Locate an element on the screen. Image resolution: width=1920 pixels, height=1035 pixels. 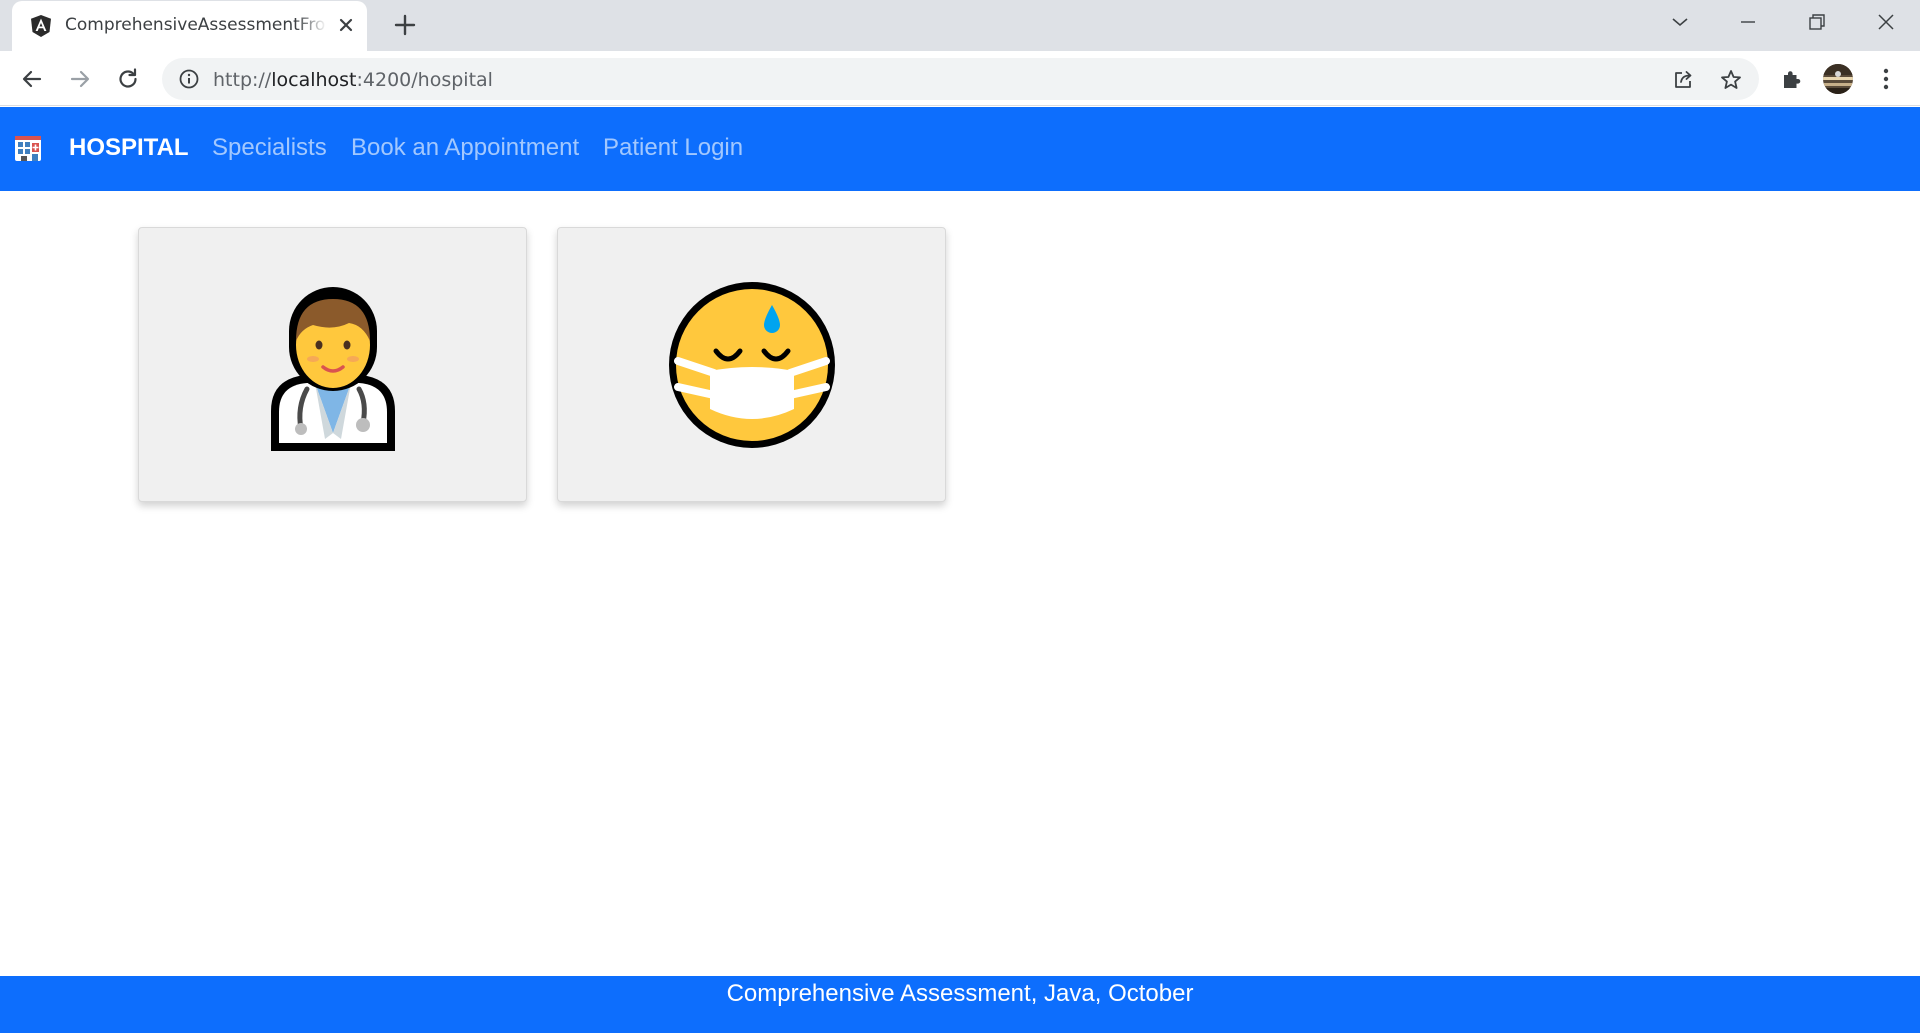
back-arrow-icon is located at coordinates (32, 79).